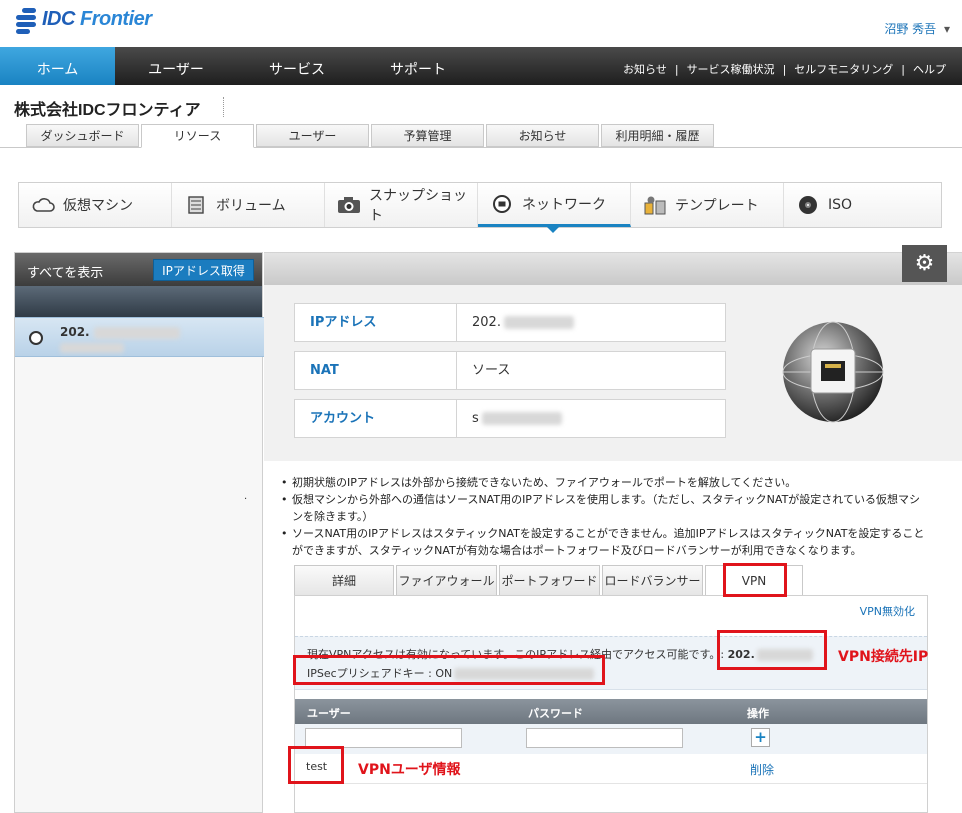 The width and height of the screenshot is (962, 813). I want to click on account-value: s, so click(509, 418).